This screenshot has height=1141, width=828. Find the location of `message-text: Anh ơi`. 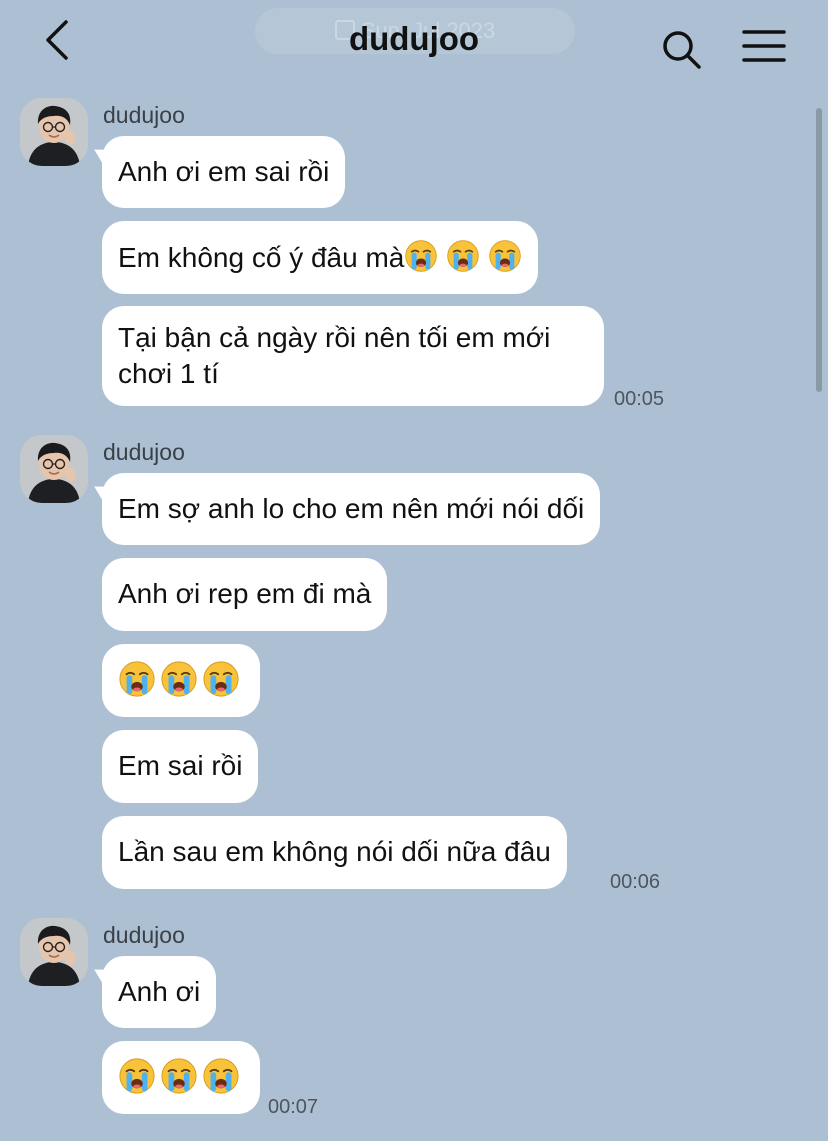

message-text: Anh ơi is located at coordinates (159, 991).